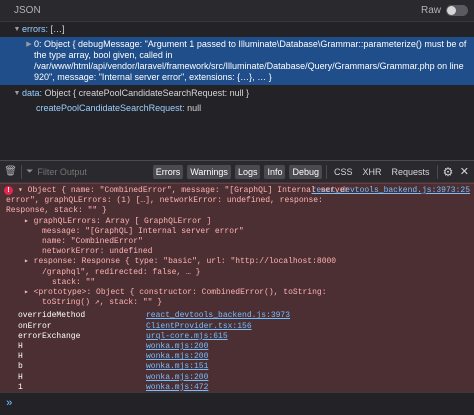  What do you see at coordinates (20, 367) in the screenshot?
I see `stack-fn: b` at bounding box center [20, 367].